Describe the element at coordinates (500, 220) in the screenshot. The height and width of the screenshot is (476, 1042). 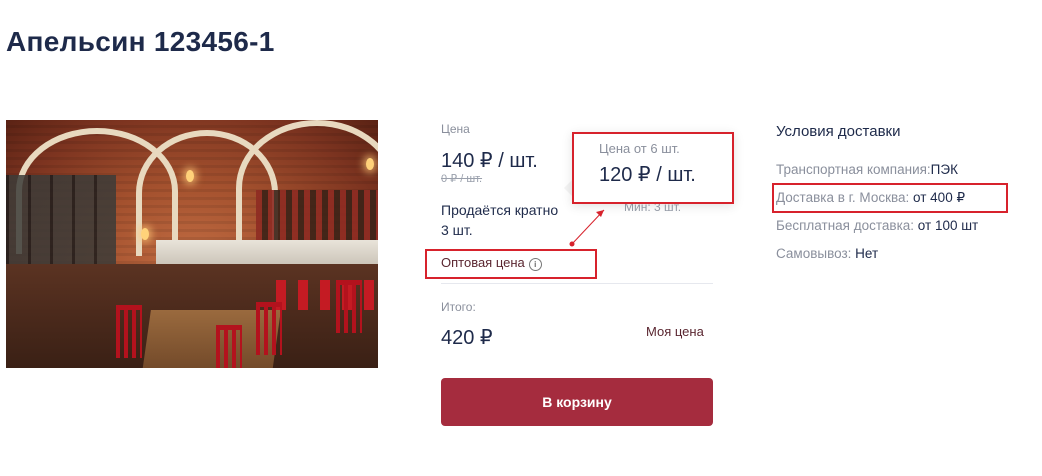
I see `multiple-note: Продаётся кратно 3 шт.` at that location.